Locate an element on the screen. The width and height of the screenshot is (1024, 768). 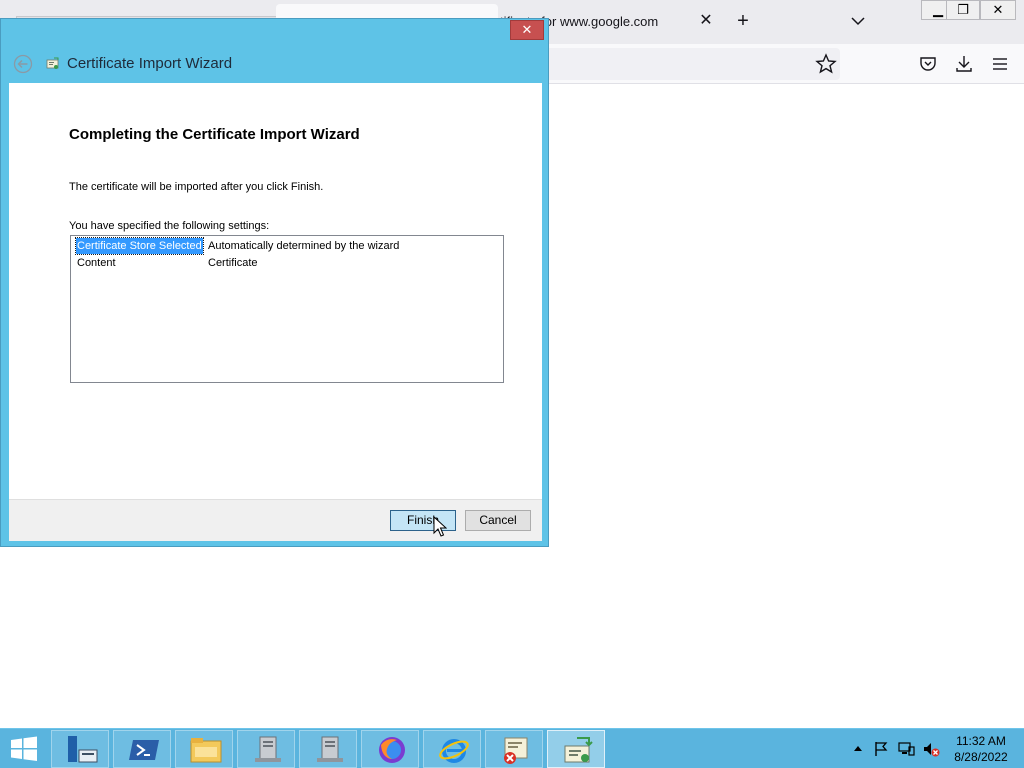
mouse-cursor-icon is located at coordinates (440, 526).